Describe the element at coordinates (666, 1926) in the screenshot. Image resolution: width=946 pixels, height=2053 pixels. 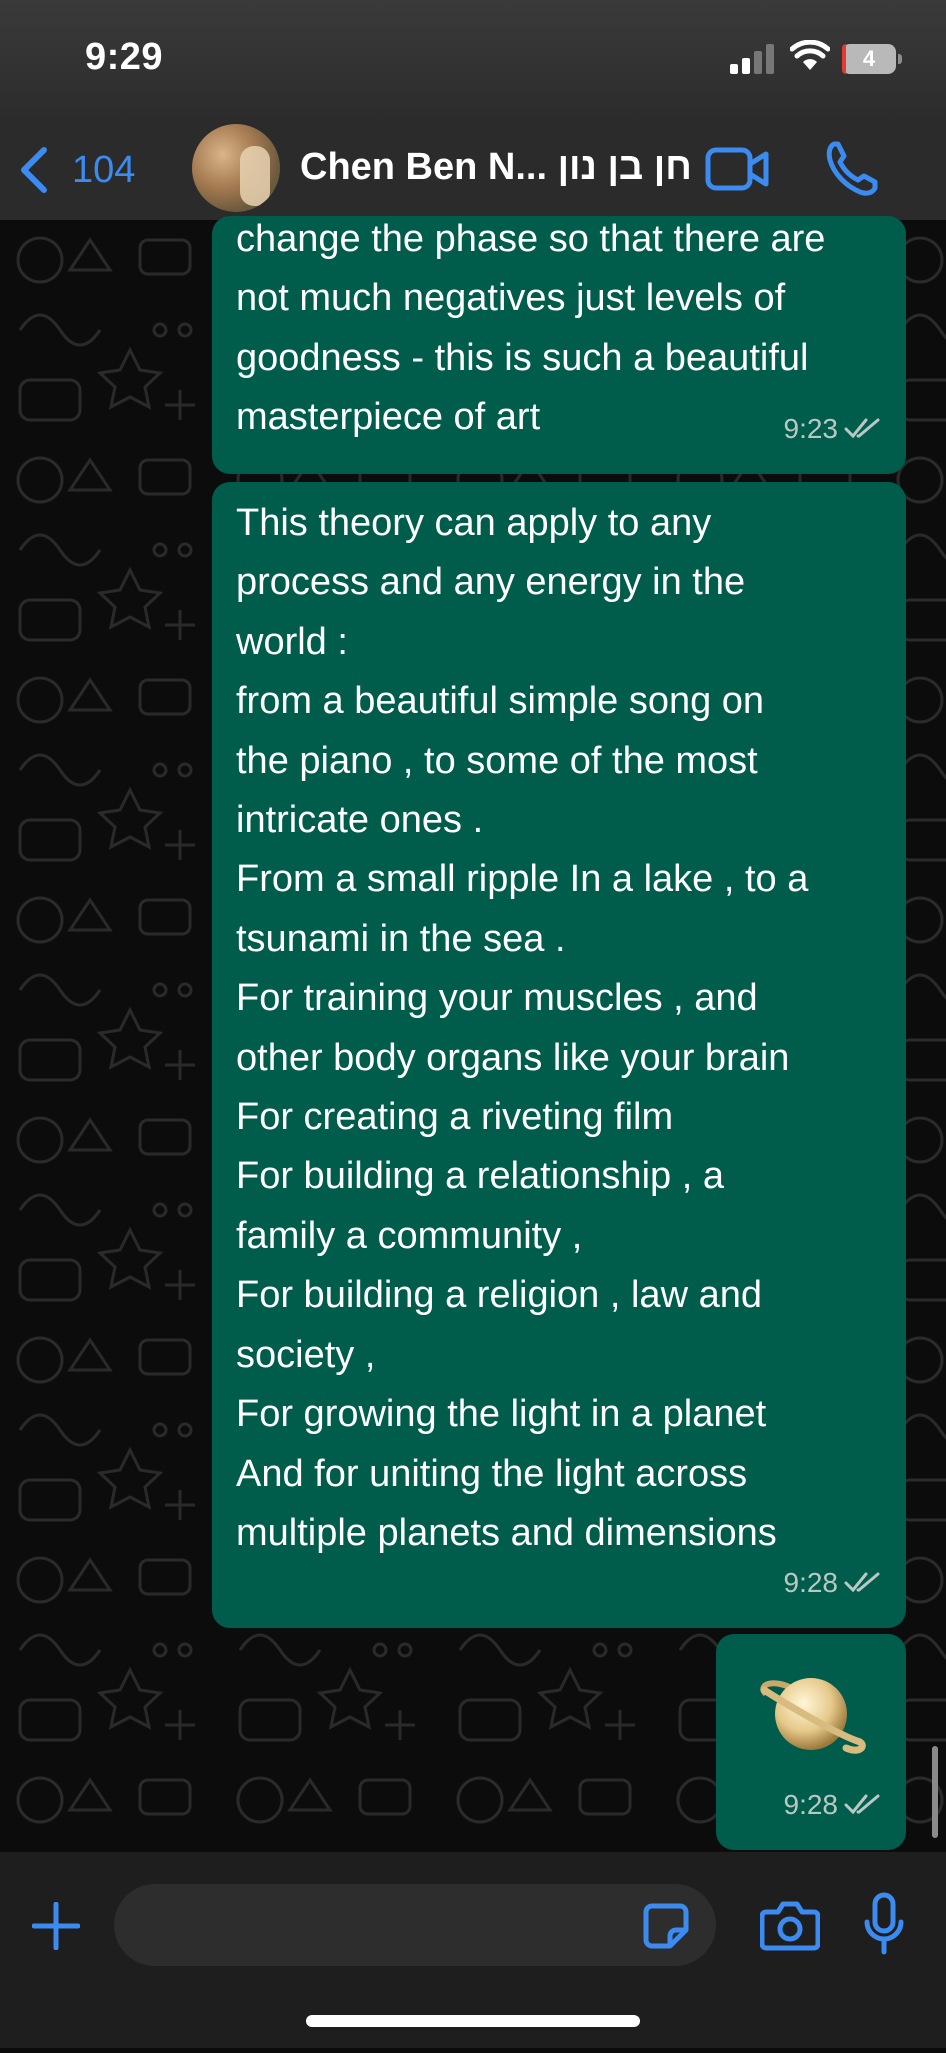
I see `sticker-icon` at that location.